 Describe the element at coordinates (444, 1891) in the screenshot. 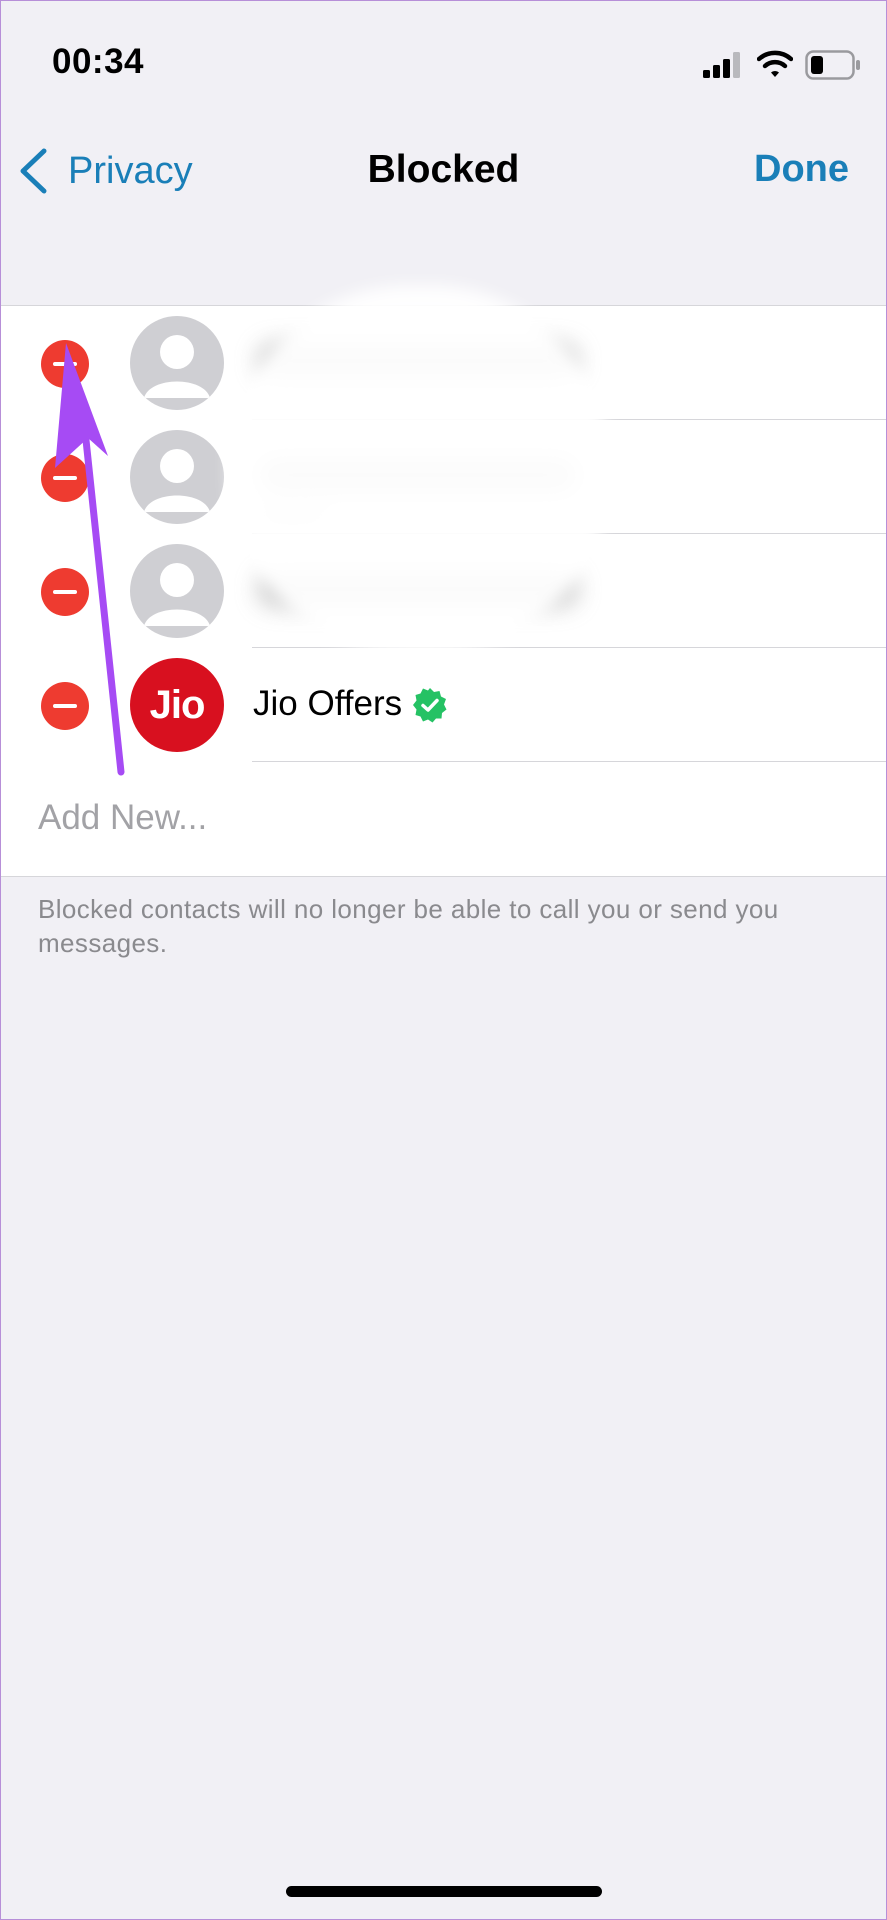

I see `home-indicator` at that location.